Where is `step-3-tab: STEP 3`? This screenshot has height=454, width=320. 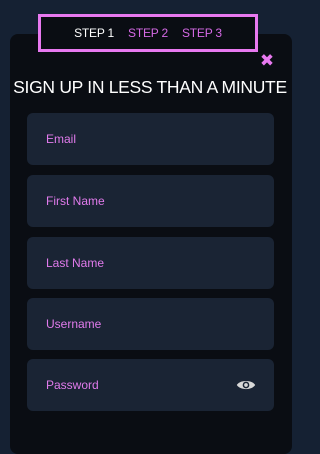
step-3-tab: STEP 3 is located at coordinates (202, 33).